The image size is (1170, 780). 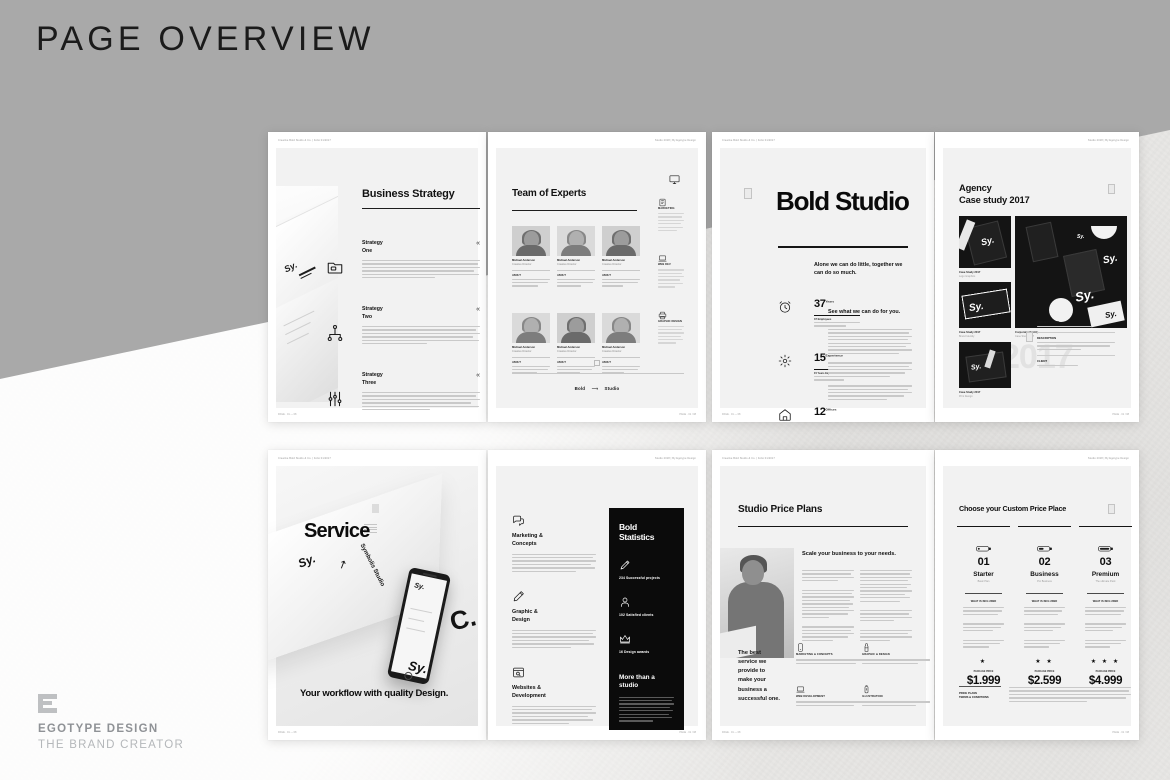 What do you see at coordinates (554, 620) in the screenshot?
I see `service-block-graphic: Graphic & Design` at bounding box center [554, 620].